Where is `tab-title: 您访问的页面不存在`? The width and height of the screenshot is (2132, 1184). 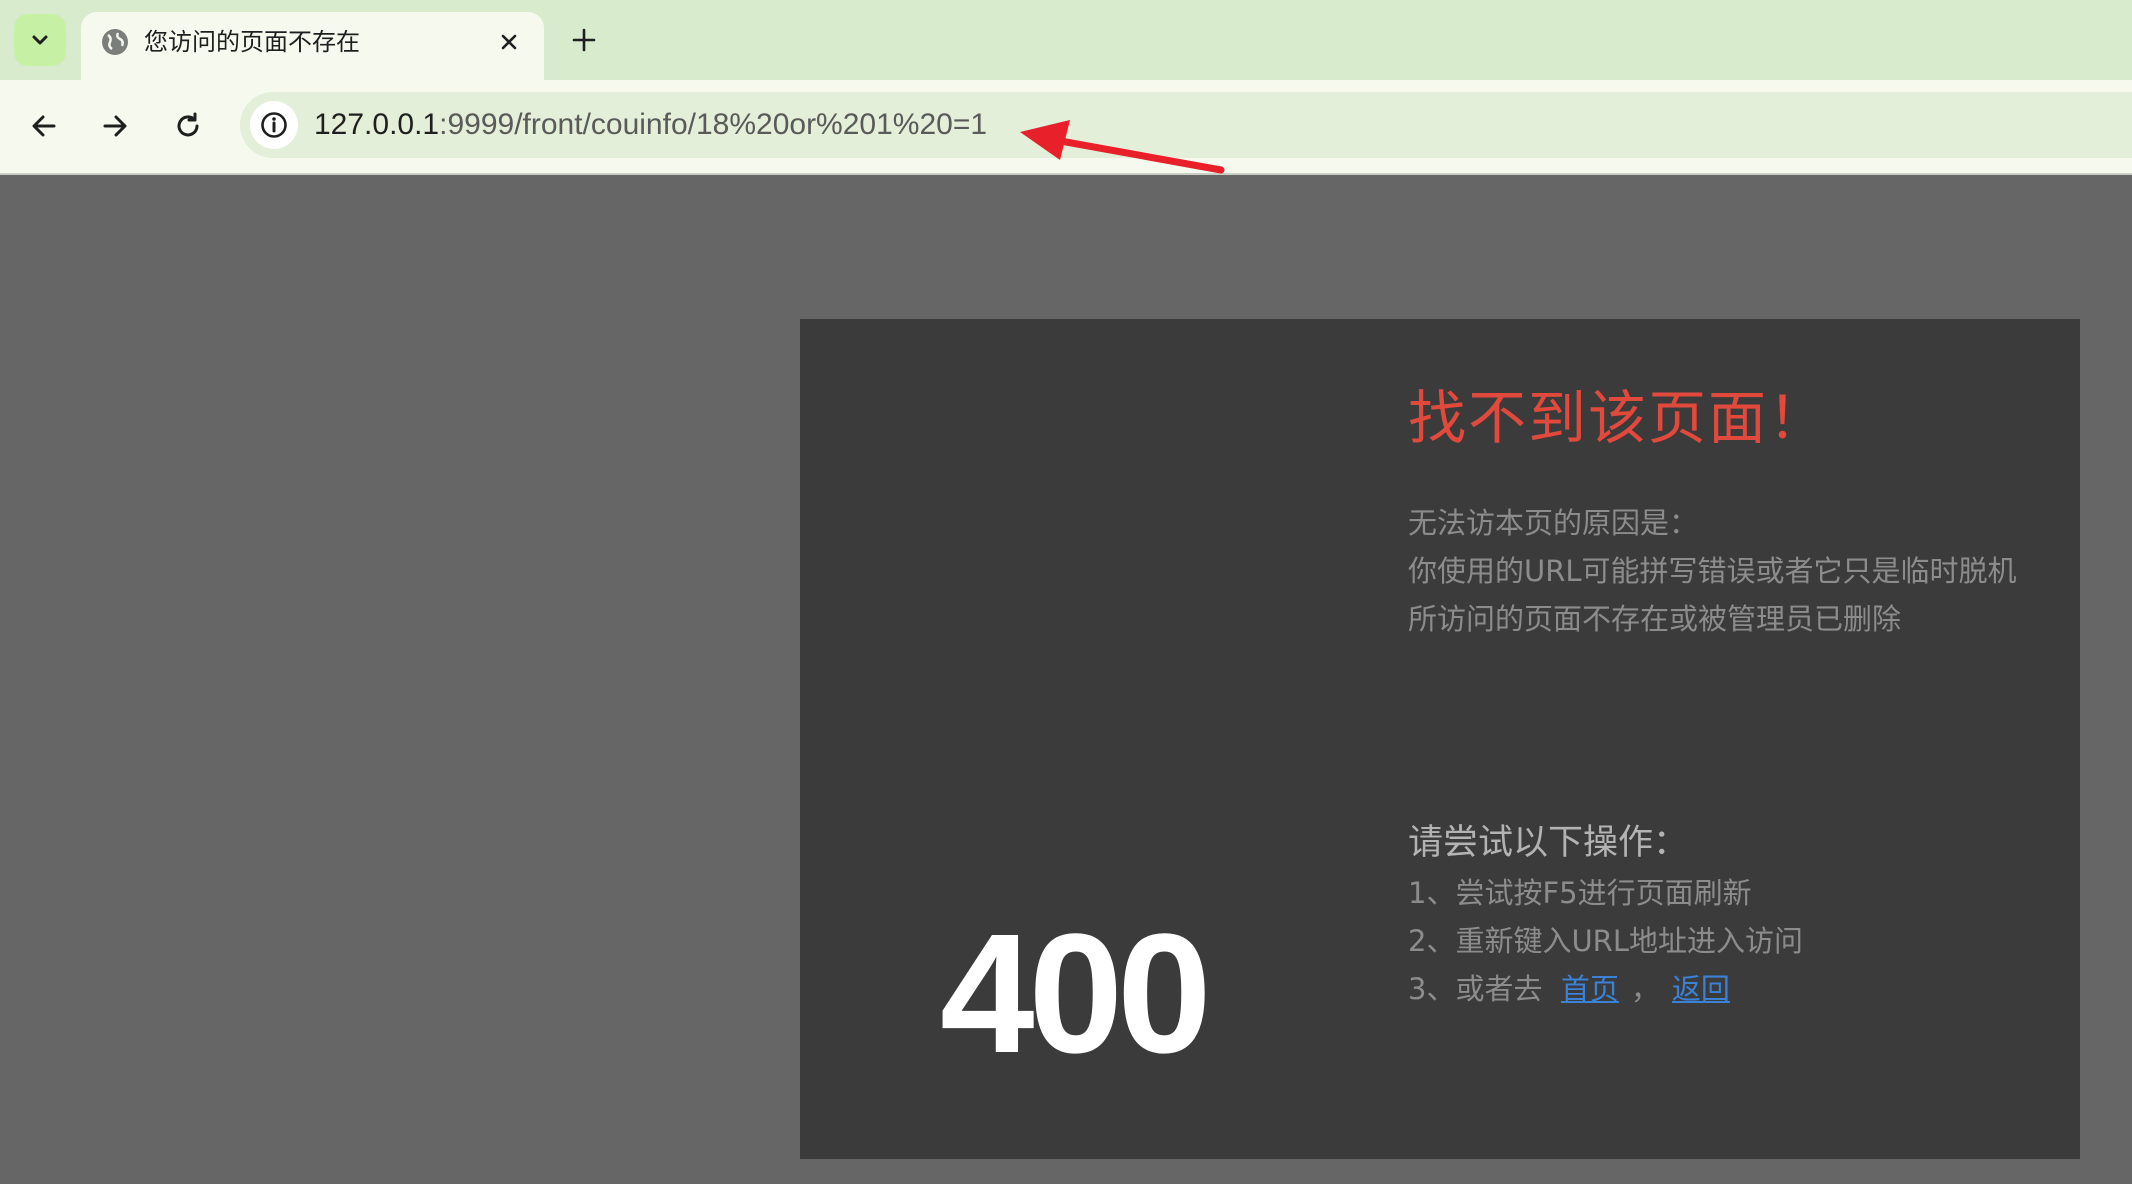 tab-title: 您访问的页面不存在 is located at coordinates (252, 42).